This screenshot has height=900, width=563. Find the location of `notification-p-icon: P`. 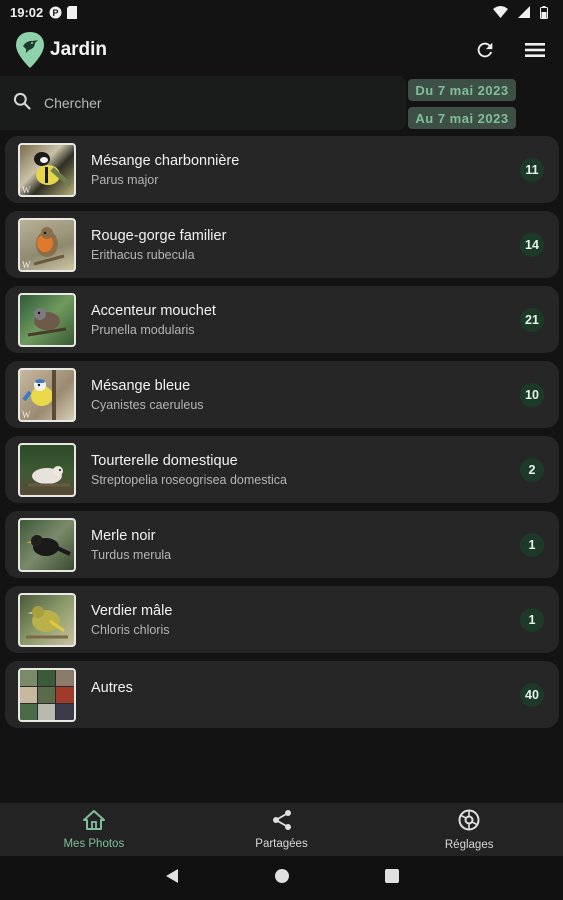

notification-p-icon: P is located at coordinates (55, 12).